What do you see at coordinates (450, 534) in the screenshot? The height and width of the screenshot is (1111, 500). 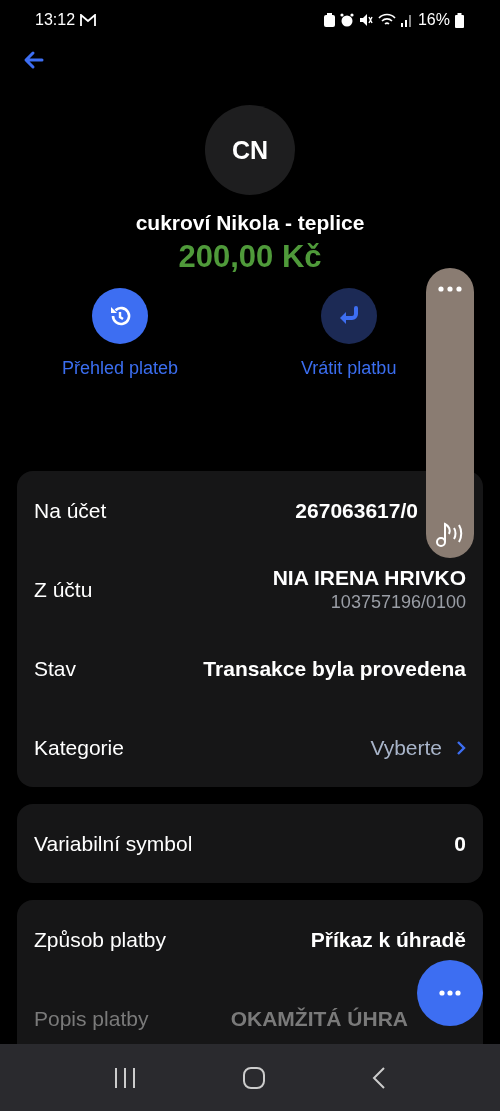 I see `music-sound-icon` at bounding box center [450, 534].